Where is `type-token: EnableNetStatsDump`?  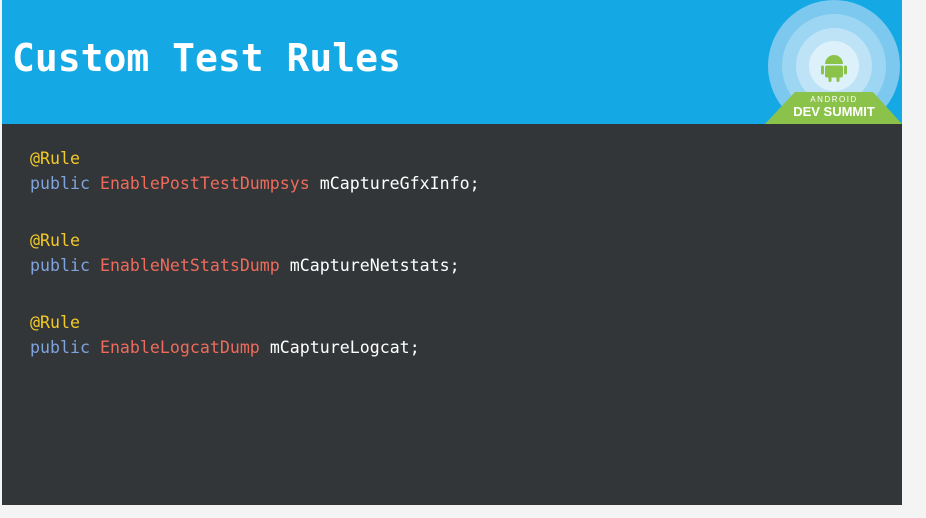 type-token: EnableNetStatsDump is located at coordinates (189, 265).